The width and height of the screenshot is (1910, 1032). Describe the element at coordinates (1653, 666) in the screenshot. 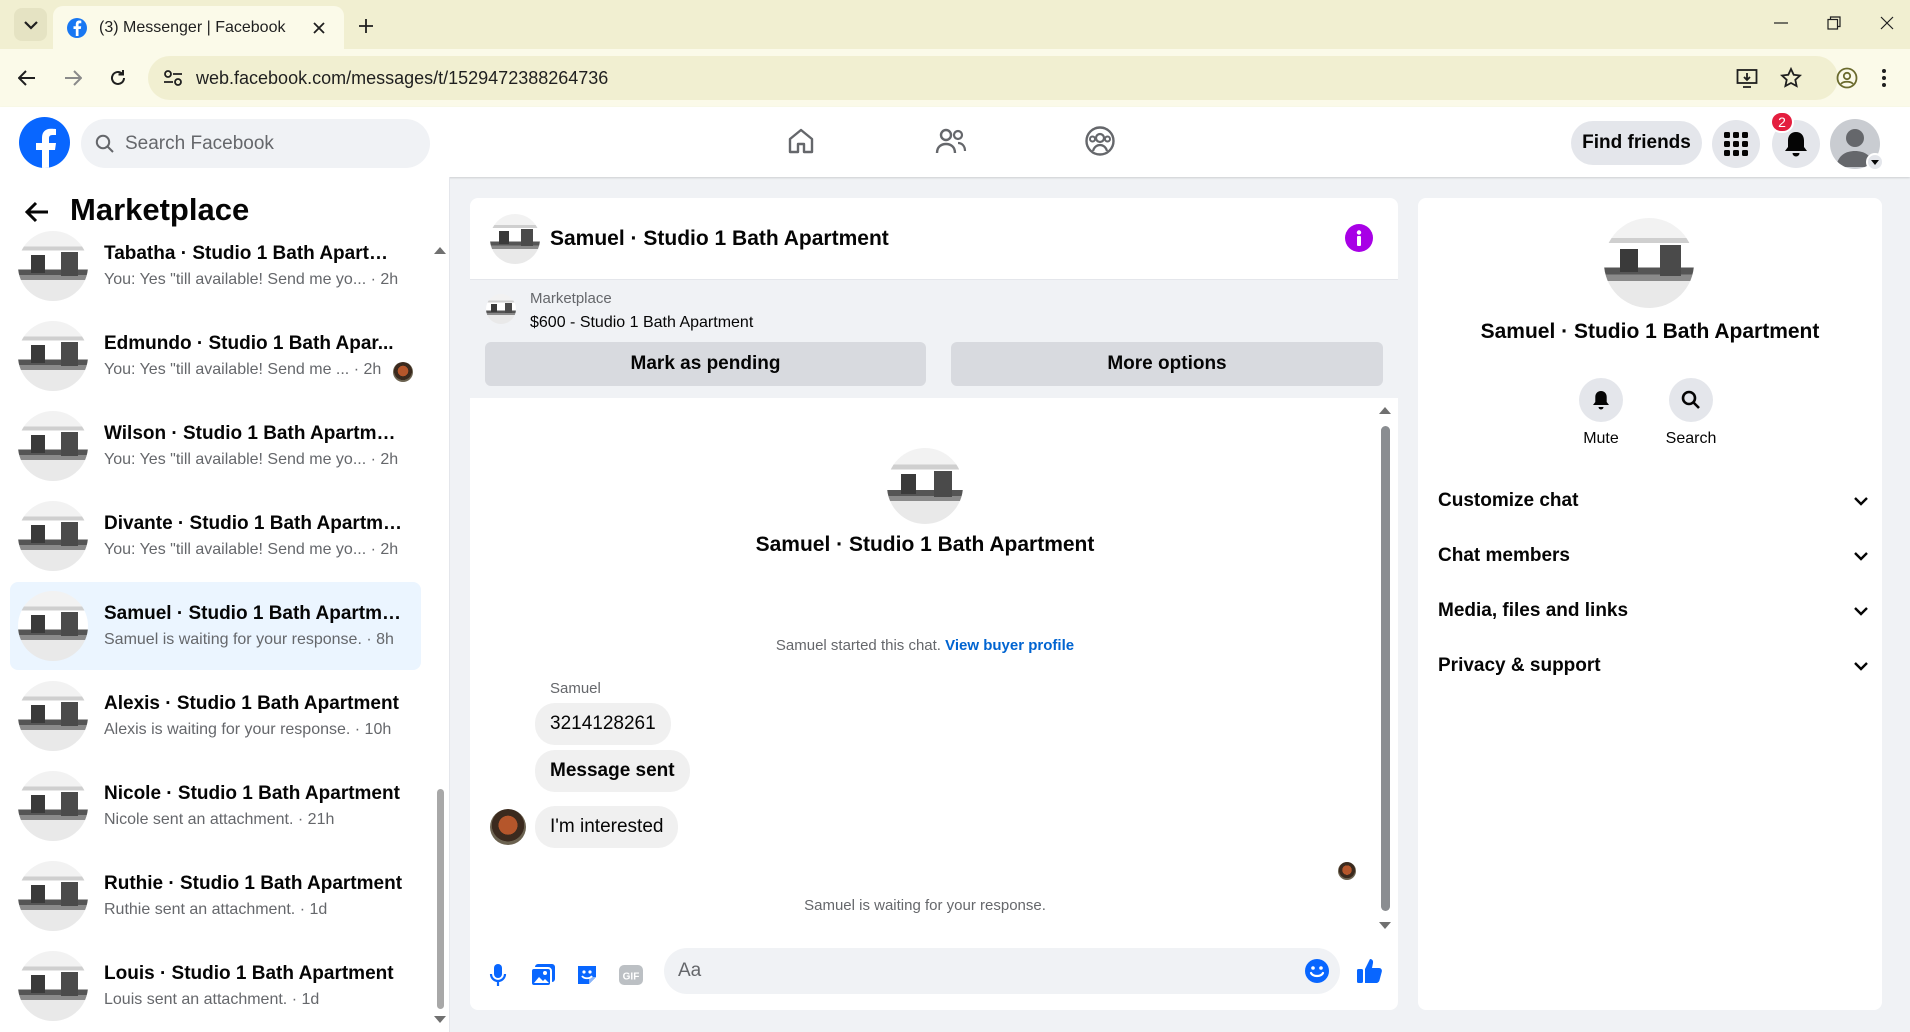

I see `privacy-support-section: Privacy & support` at that location.